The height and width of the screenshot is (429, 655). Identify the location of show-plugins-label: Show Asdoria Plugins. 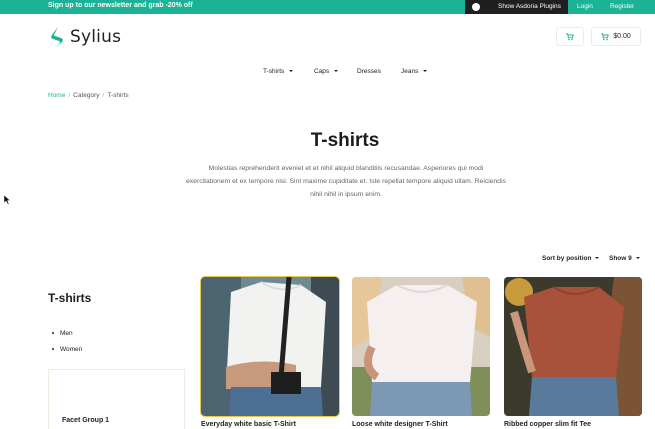
(529, 6).